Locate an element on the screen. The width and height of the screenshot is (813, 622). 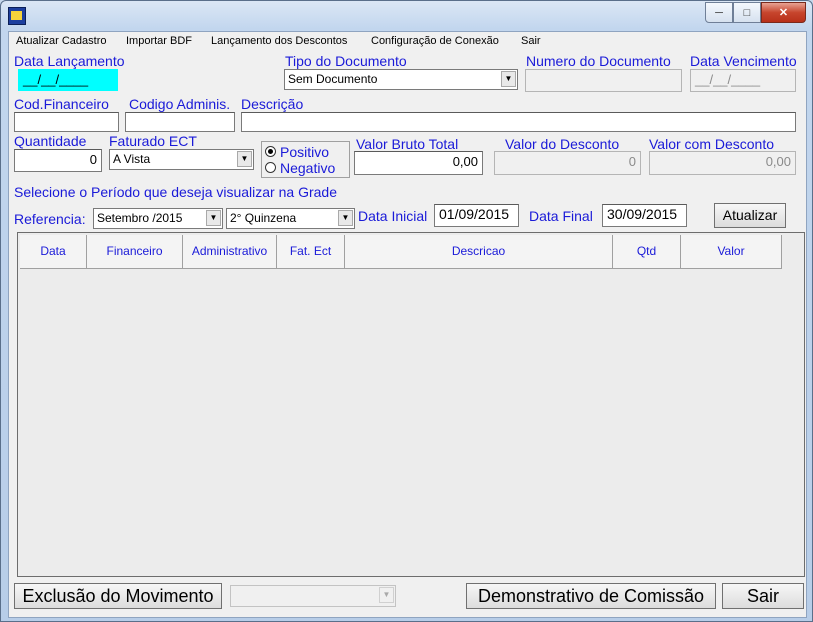
cod-financeiro-label: Cod.Financeiro is located at coordinates (61, 104).